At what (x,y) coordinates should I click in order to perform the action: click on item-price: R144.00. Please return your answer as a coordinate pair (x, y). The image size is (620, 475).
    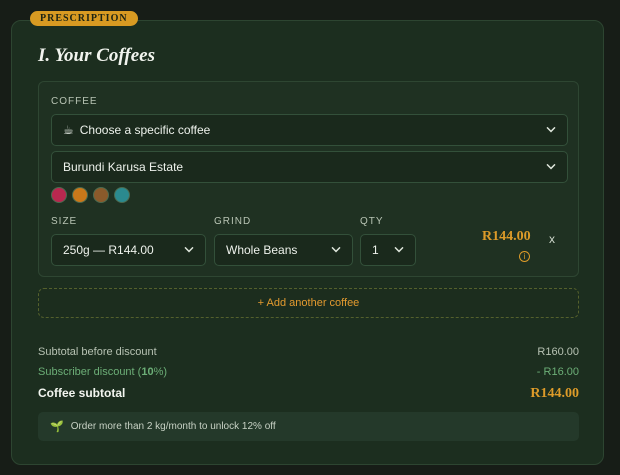
    Looking at the image, I should click on (506, 236).